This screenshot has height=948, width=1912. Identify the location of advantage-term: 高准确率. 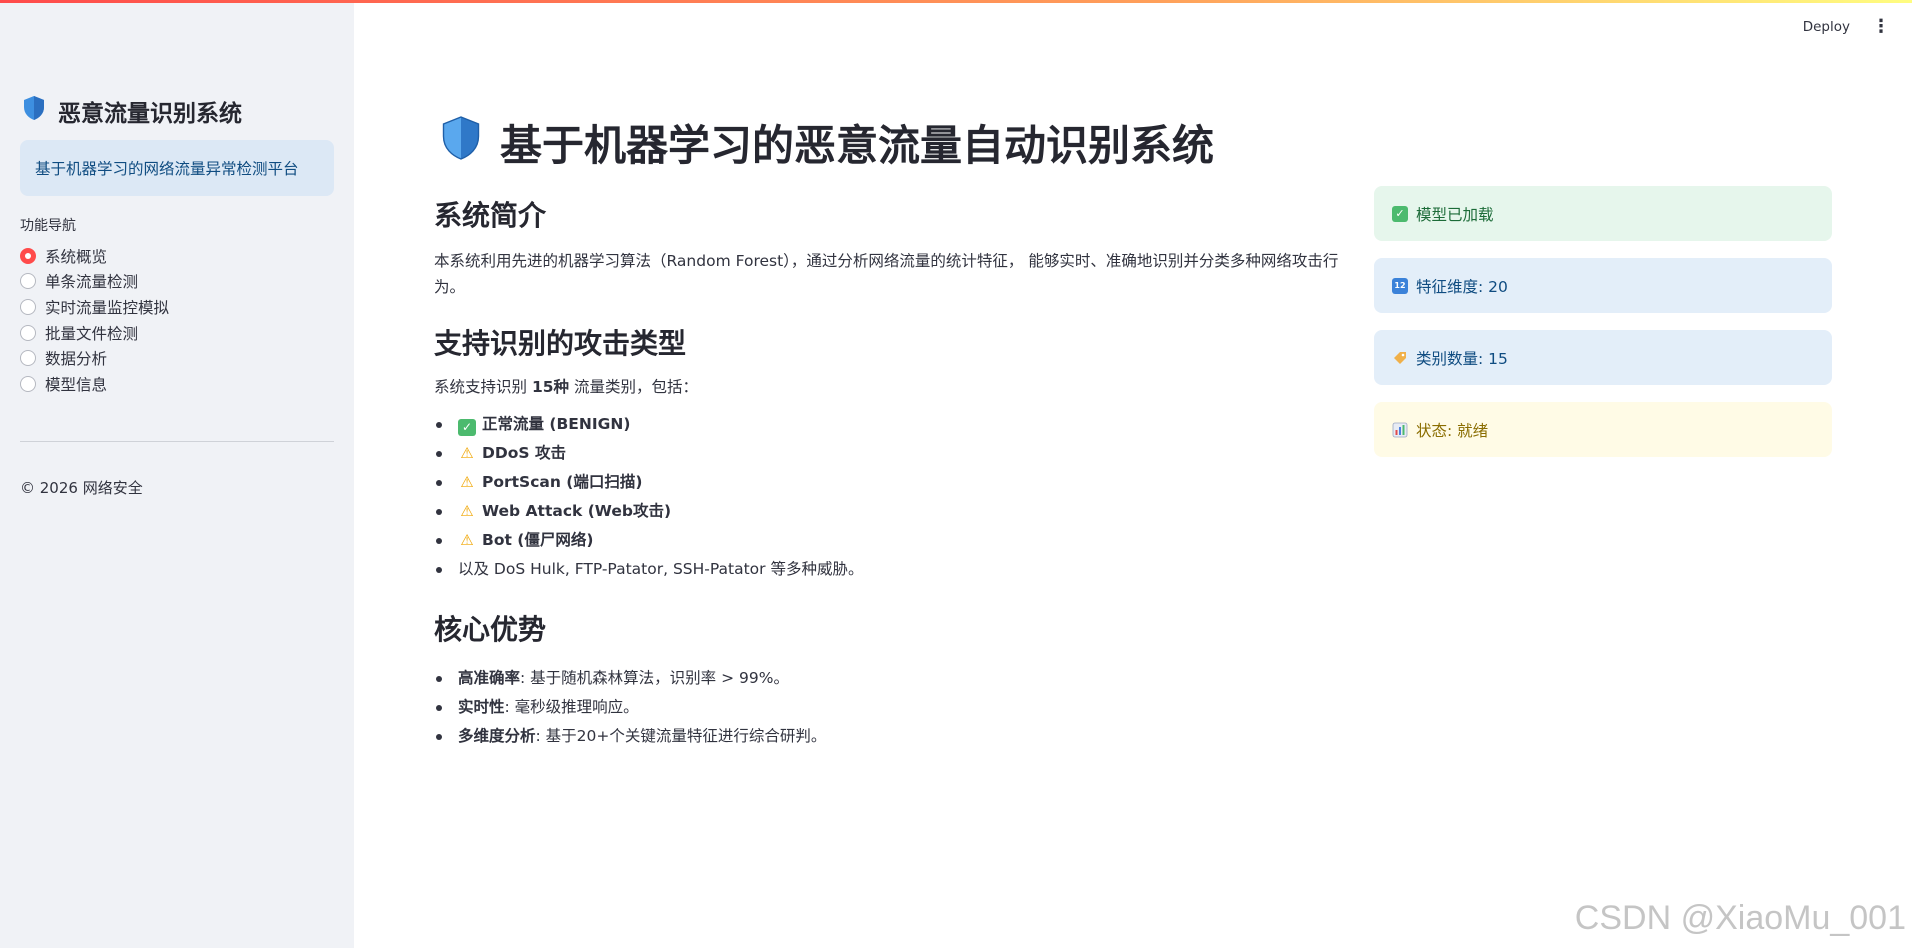
(489, 678).